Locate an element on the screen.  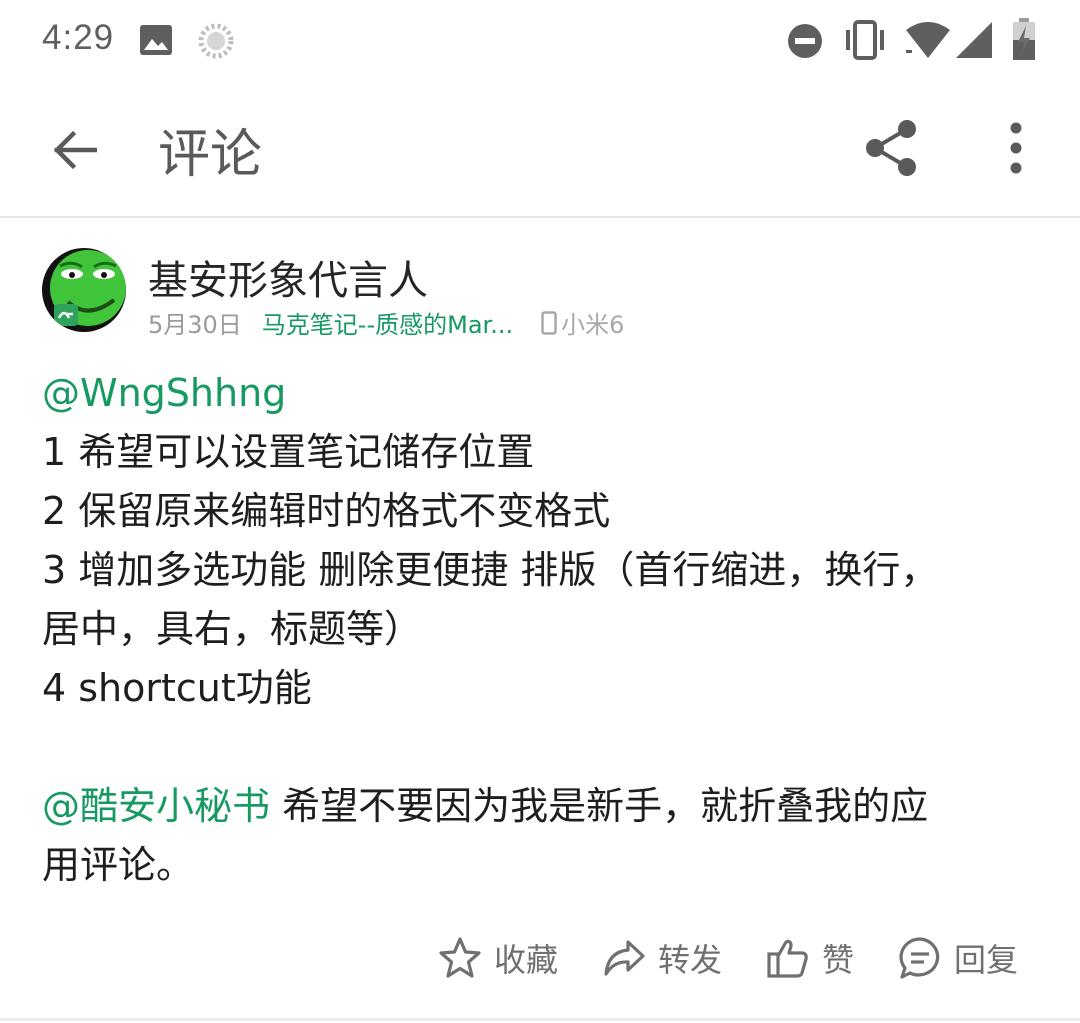
favorite-label: 收藏 is located at coordinates (525, 960).